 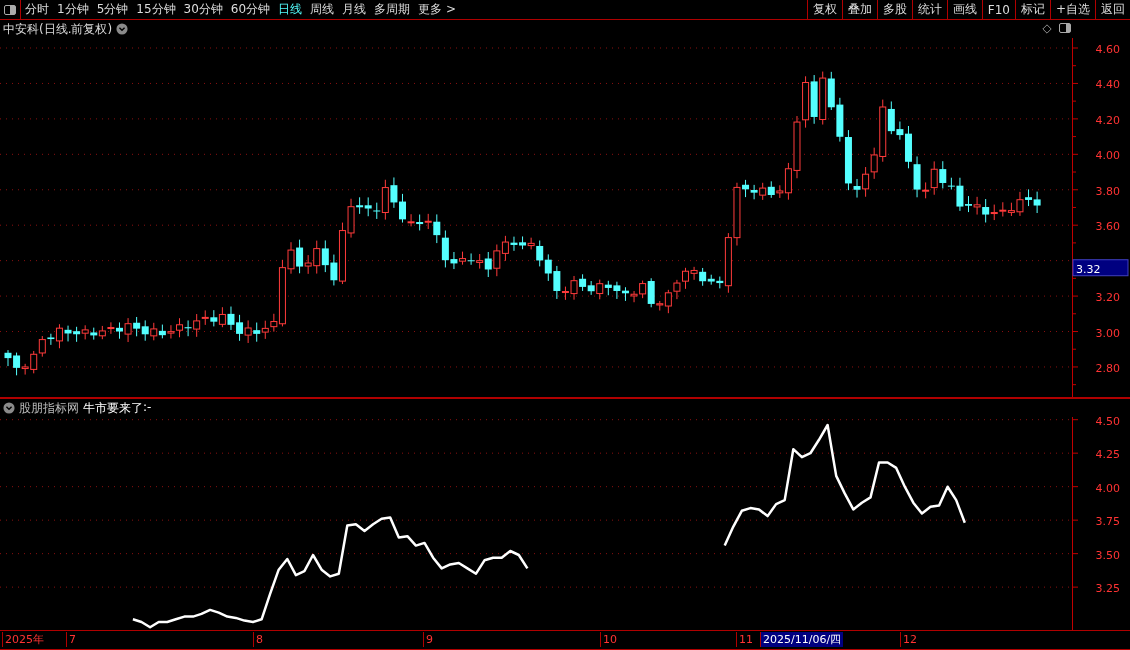 What do you see at coordinates (113, 408) in the screenshot?
I see `series-name: 牛市要来了` at bounding box center [113, 408].